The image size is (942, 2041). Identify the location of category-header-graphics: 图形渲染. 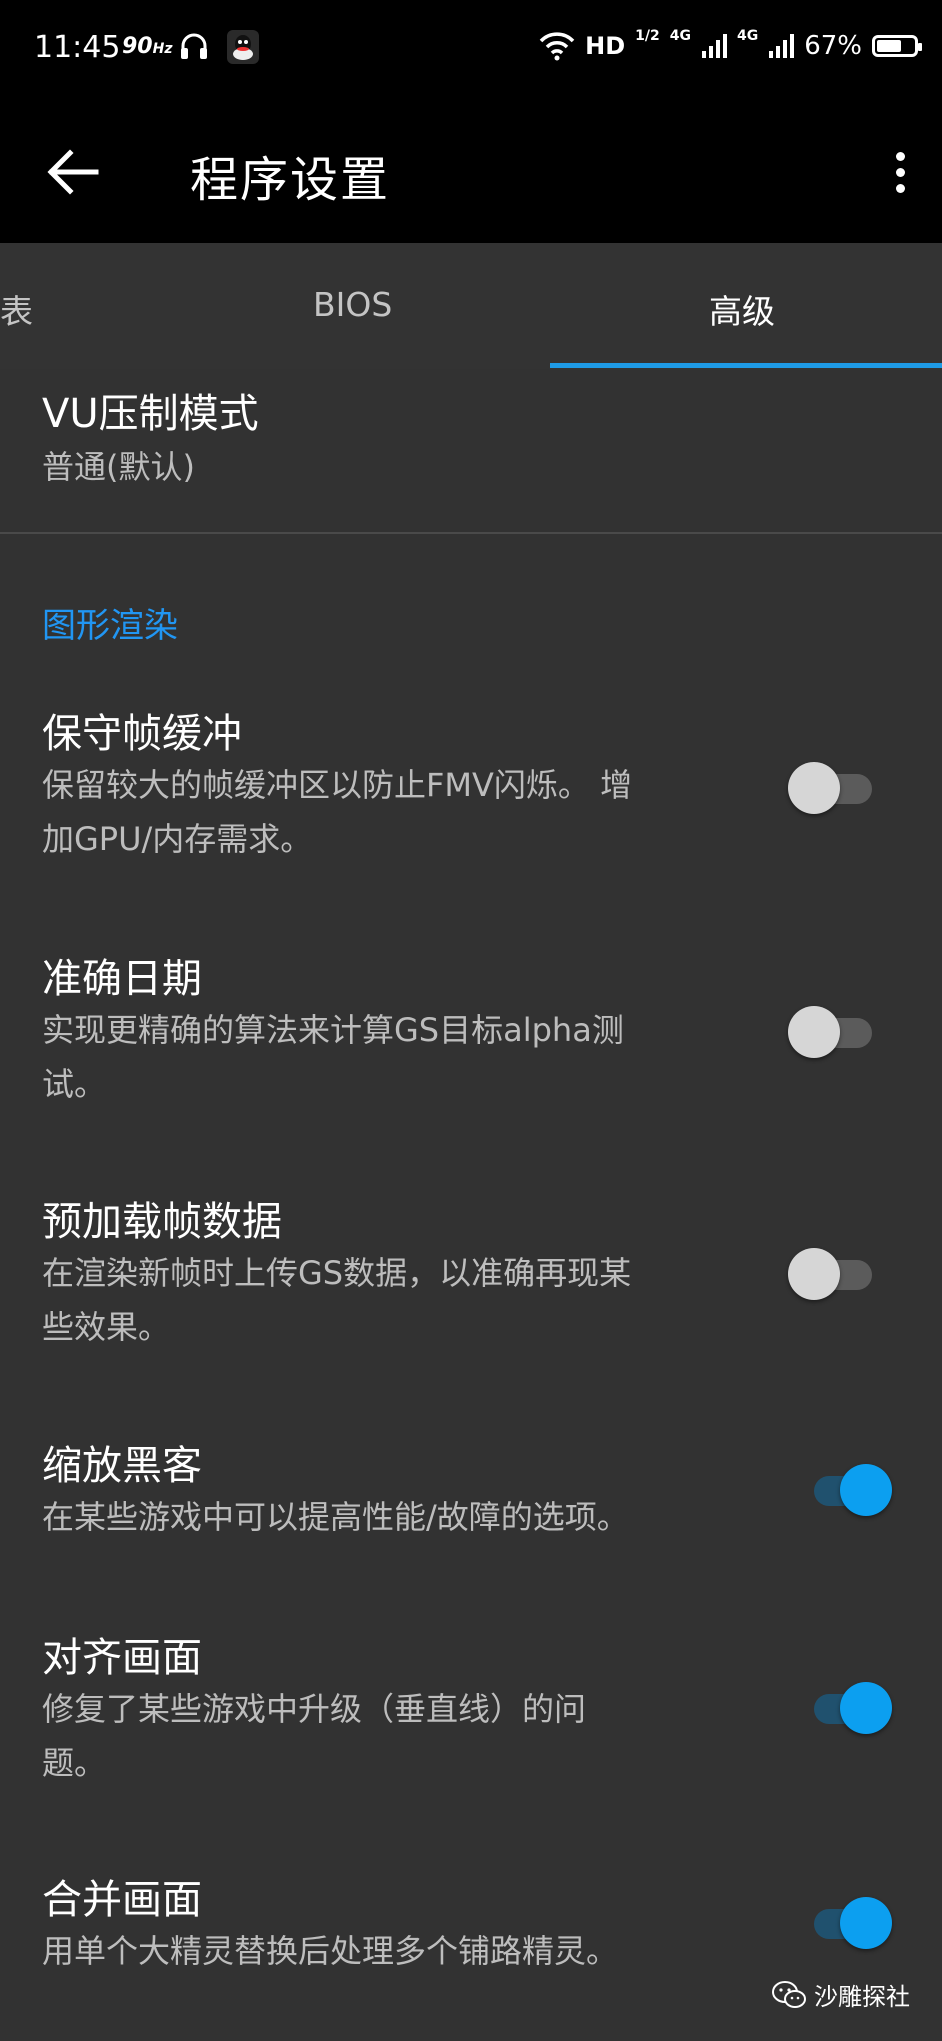
(110, 626).